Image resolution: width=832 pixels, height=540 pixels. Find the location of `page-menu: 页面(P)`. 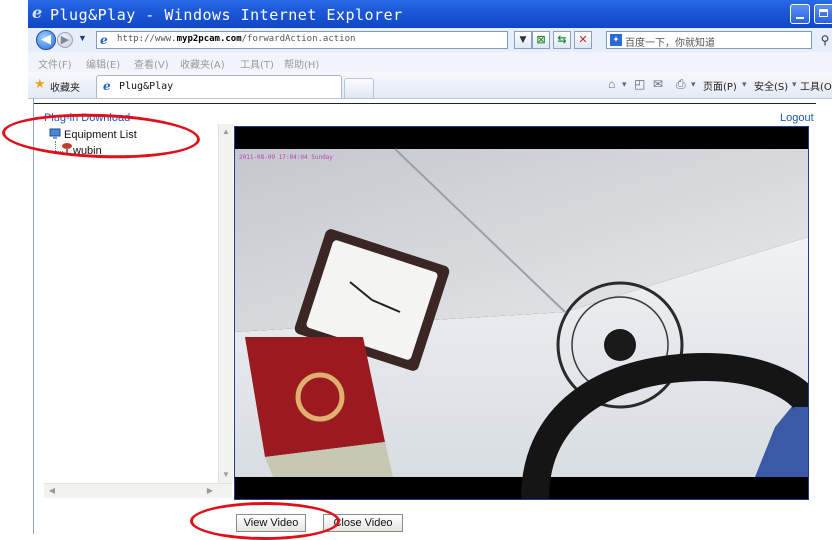

page-menu: 页面(P) is located at coordinates (720, 85).